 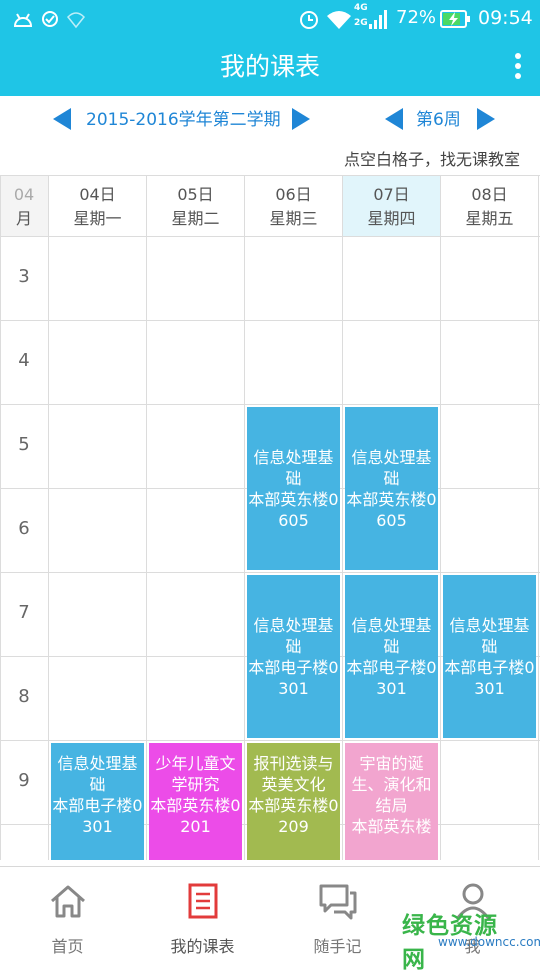 I want to click on watermark: 绿色资源网 www.downcc.com, so click(x=471, y=939).